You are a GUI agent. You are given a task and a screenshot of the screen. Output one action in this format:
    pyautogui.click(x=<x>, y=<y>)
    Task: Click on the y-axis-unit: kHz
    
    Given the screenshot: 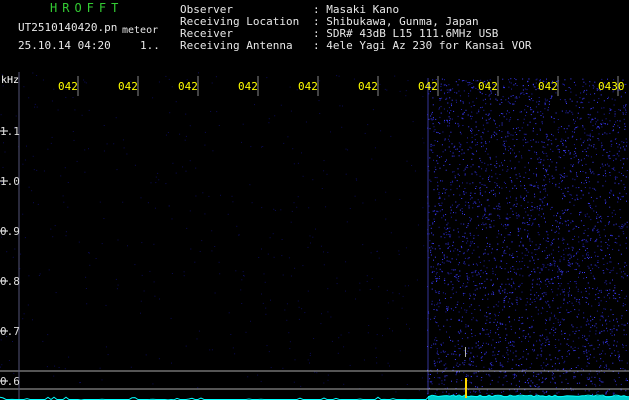 What is the action you would take?
    pyautogui.click(x=10, y=80)
    